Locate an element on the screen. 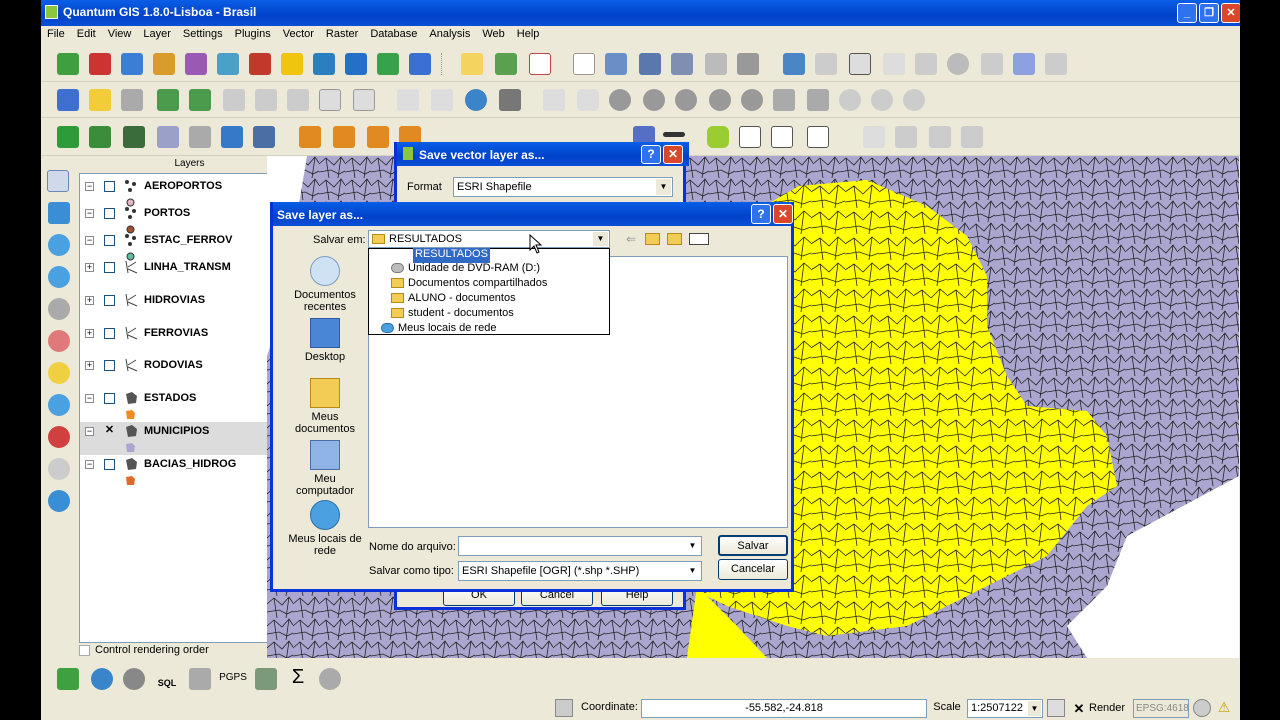 The image size is (1280, 720). scale-input: 1:2507122 ▼ is located at coordinates (1005, 708).